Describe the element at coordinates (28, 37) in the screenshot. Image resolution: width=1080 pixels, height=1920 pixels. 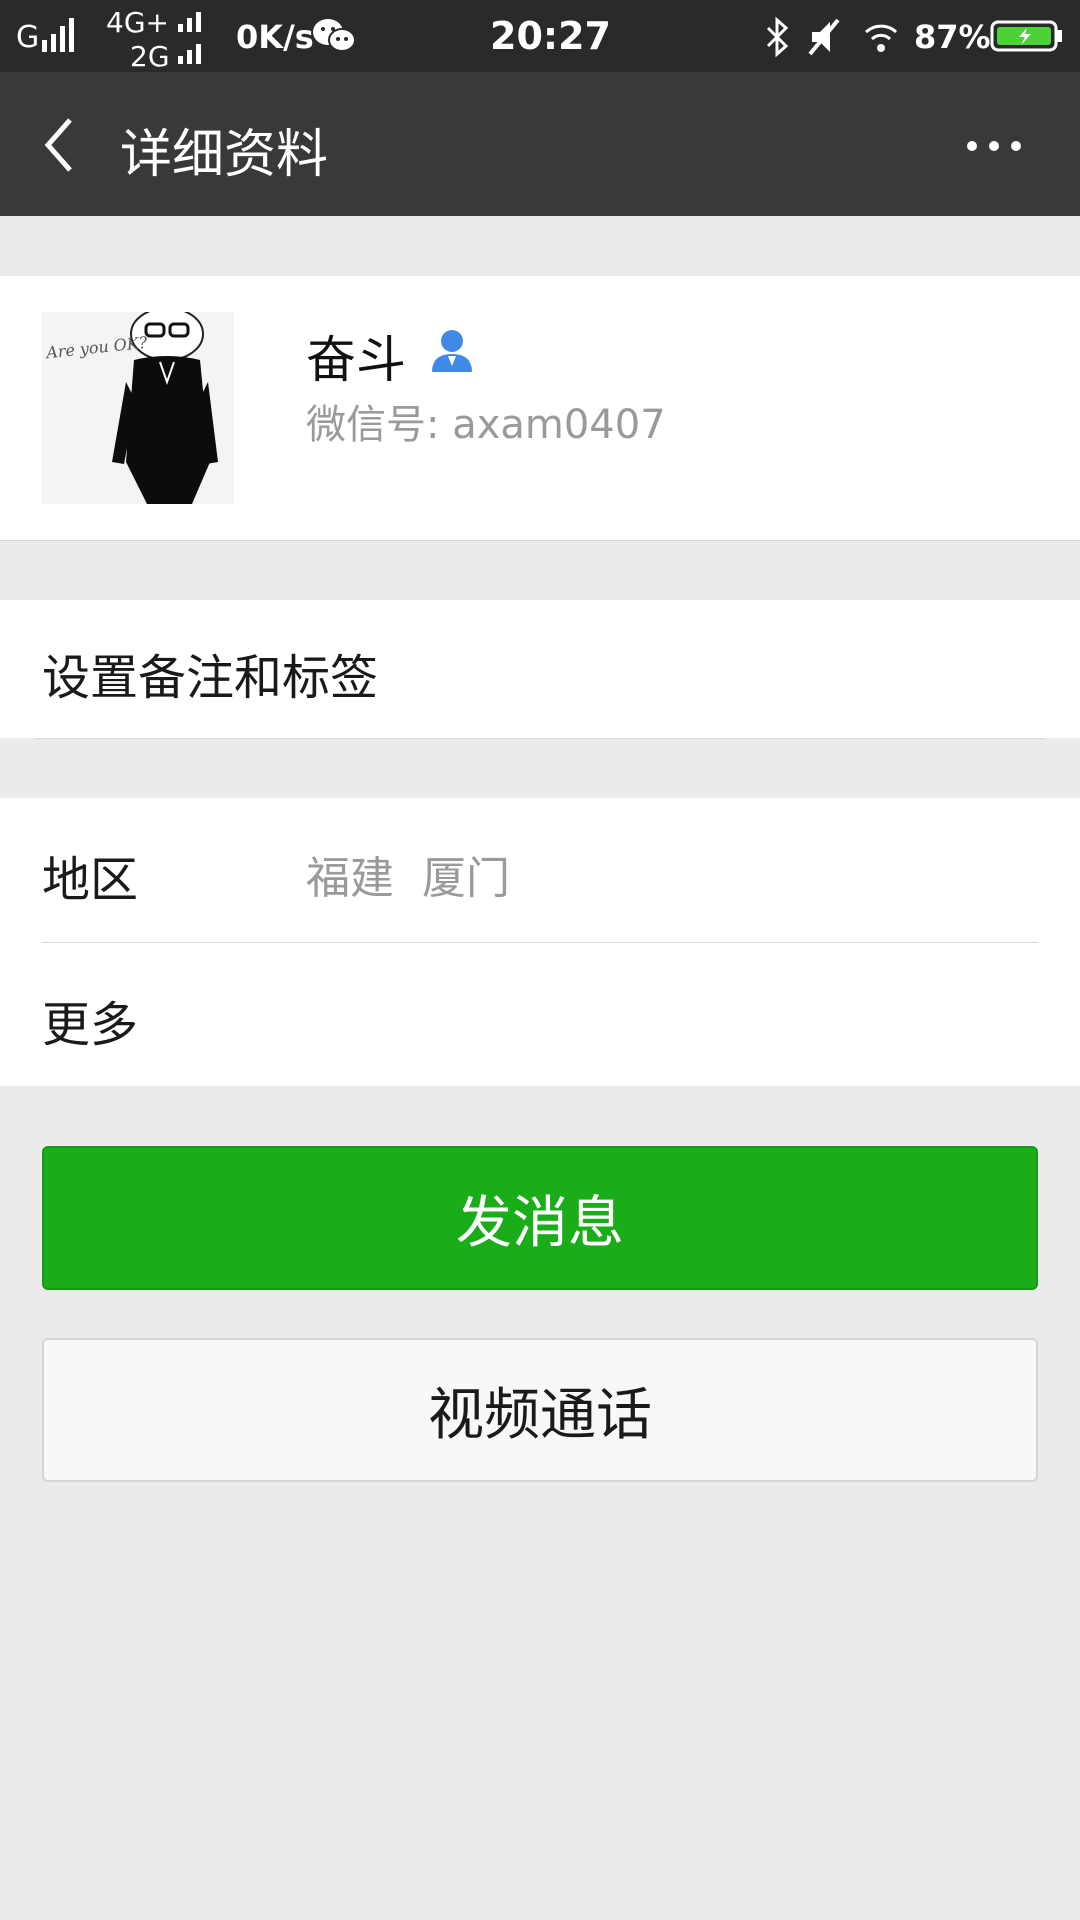
I see `carrier-label: G` at that location.